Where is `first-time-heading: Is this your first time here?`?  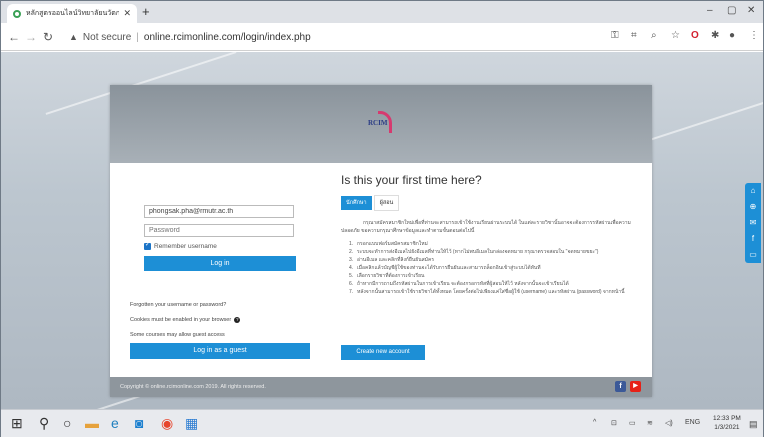
first-time-heading: Is this your first time here? is located at coordinates (411, 180).